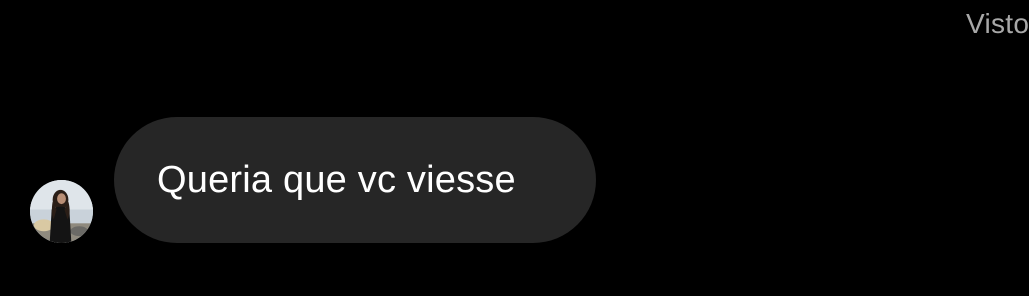  I want to click on contact-photo, so click(61, 211).